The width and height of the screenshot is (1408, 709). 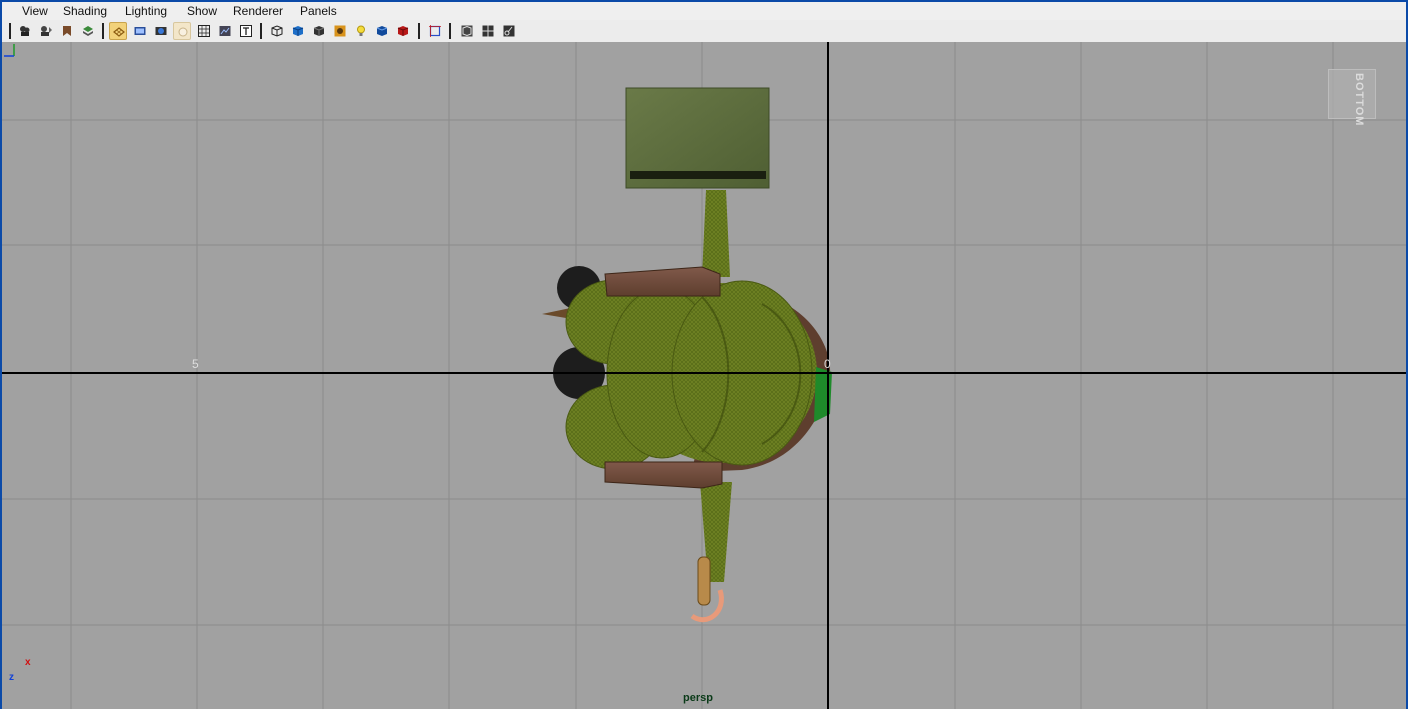 I want to click on wireframe-on-shaded-icon, so click(x=298, y=31).